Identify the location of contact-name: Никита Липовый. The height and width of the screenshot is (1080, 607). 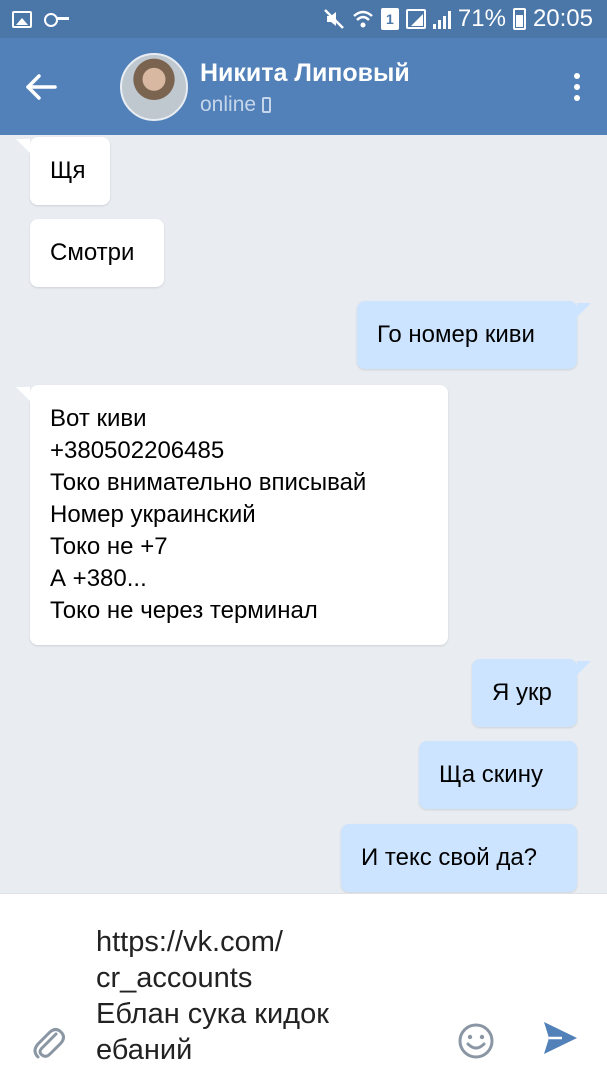
(305, 72).